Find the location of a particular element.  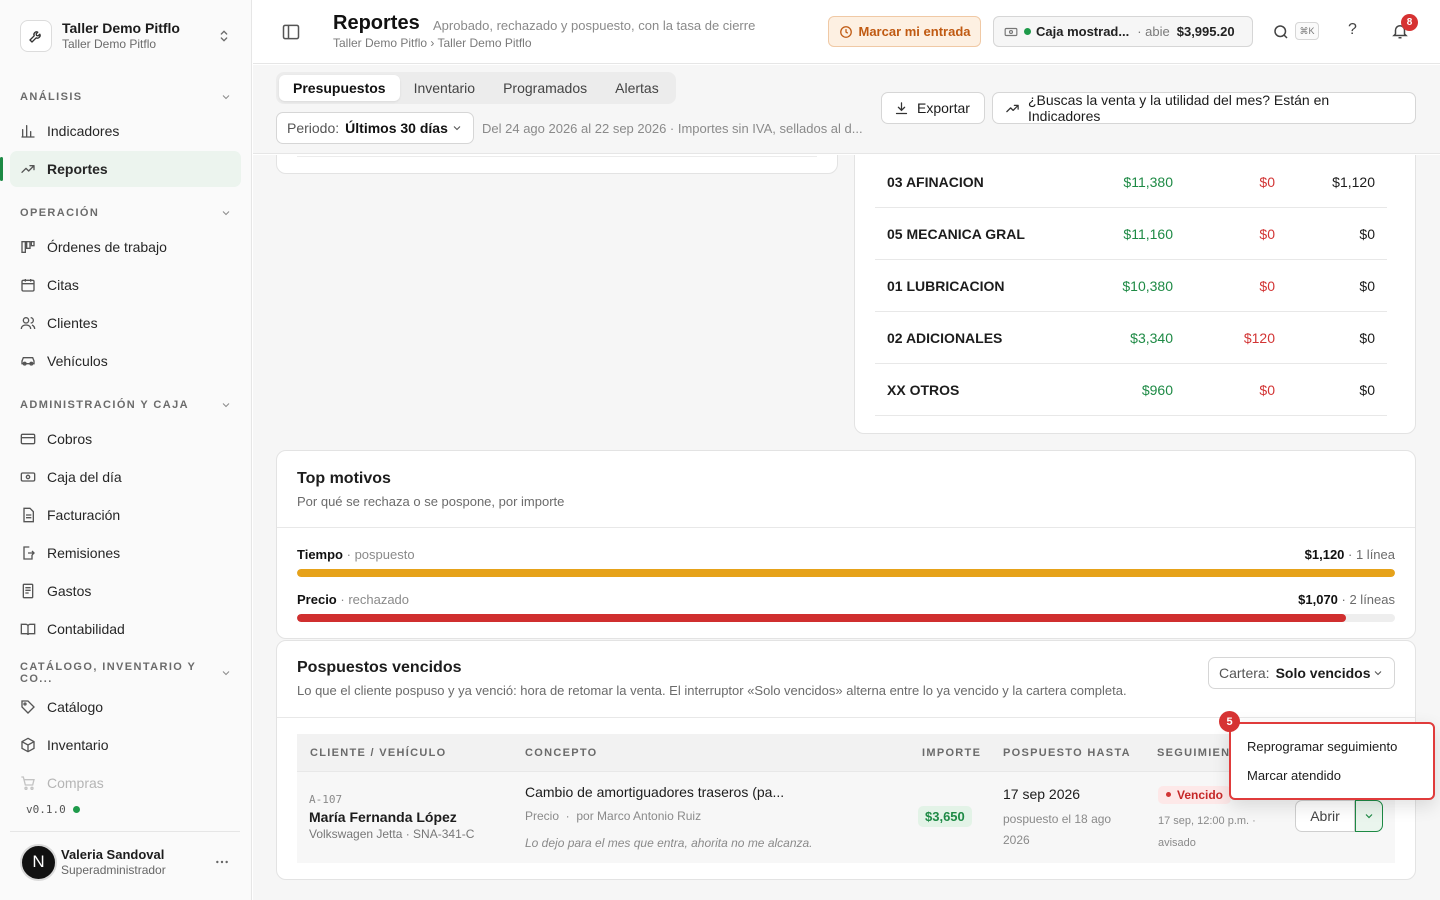

tab-alertas: Alertas is located at coordinates (637, 88).